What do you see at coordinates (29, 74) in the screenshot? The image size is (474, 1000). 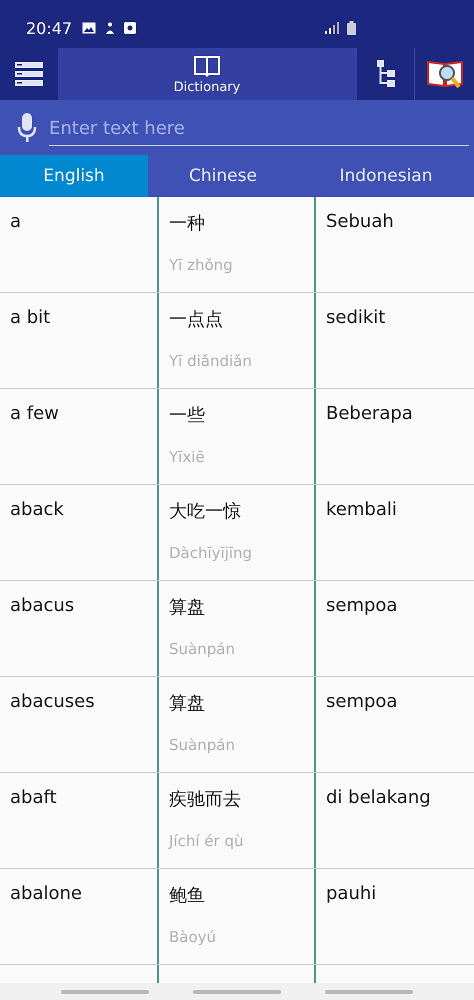 I see `menu-icon` at bounding box center [29, 74].